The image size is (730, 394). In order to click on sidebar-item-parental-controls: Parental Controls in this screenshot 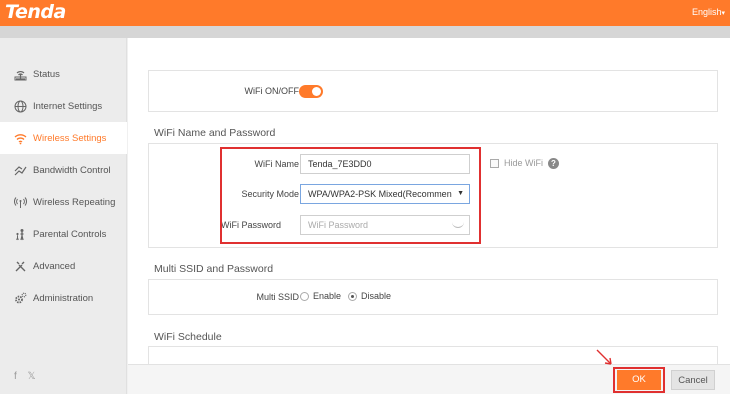, I will do `click(63, 234)`.